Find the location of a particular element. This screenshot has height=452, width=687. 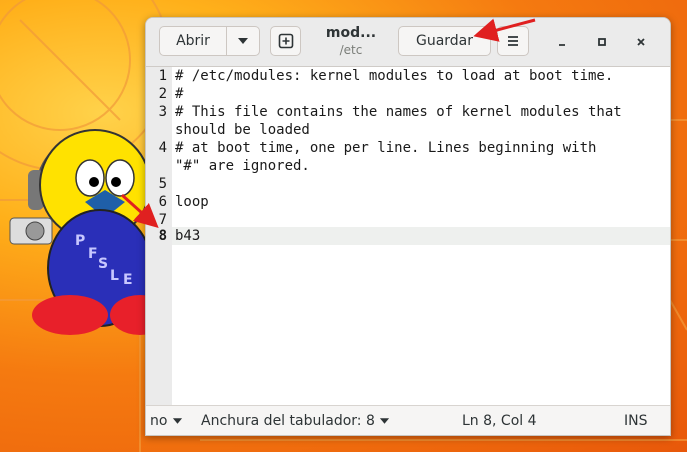

insert-mode-indicator: INS is located at coordinates (636, 421).